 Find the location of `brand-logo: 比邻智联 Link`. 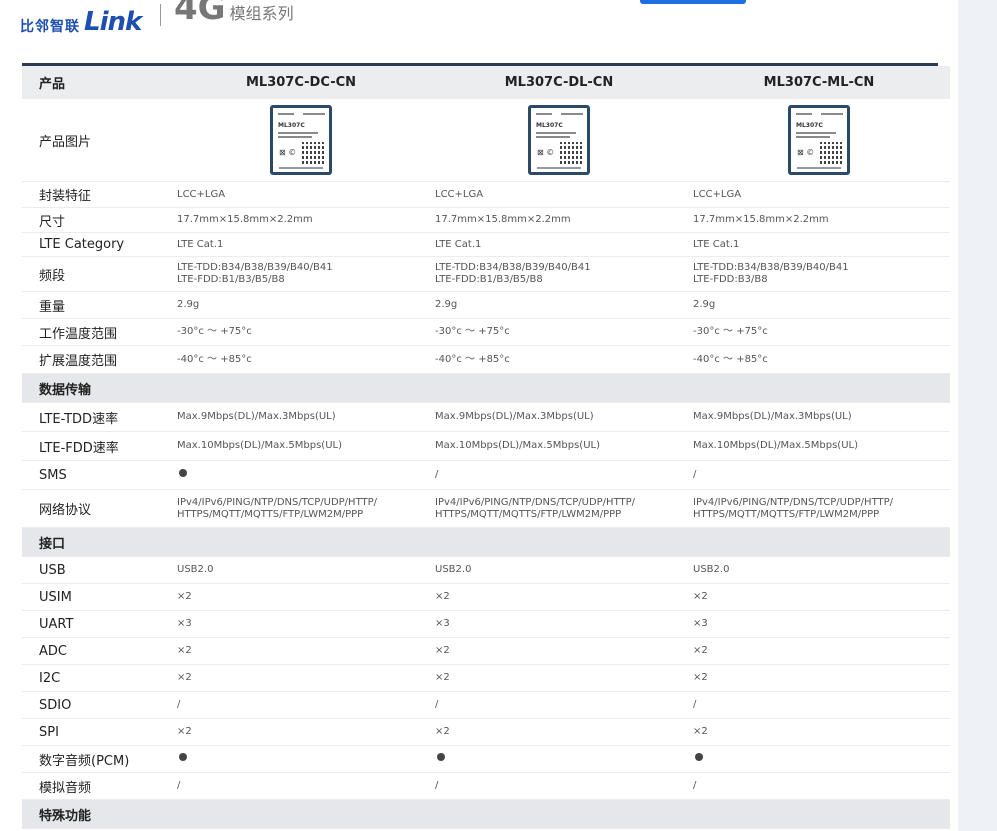

brand-logo: 比邻智联 Link is located at coordinates (81, 21).